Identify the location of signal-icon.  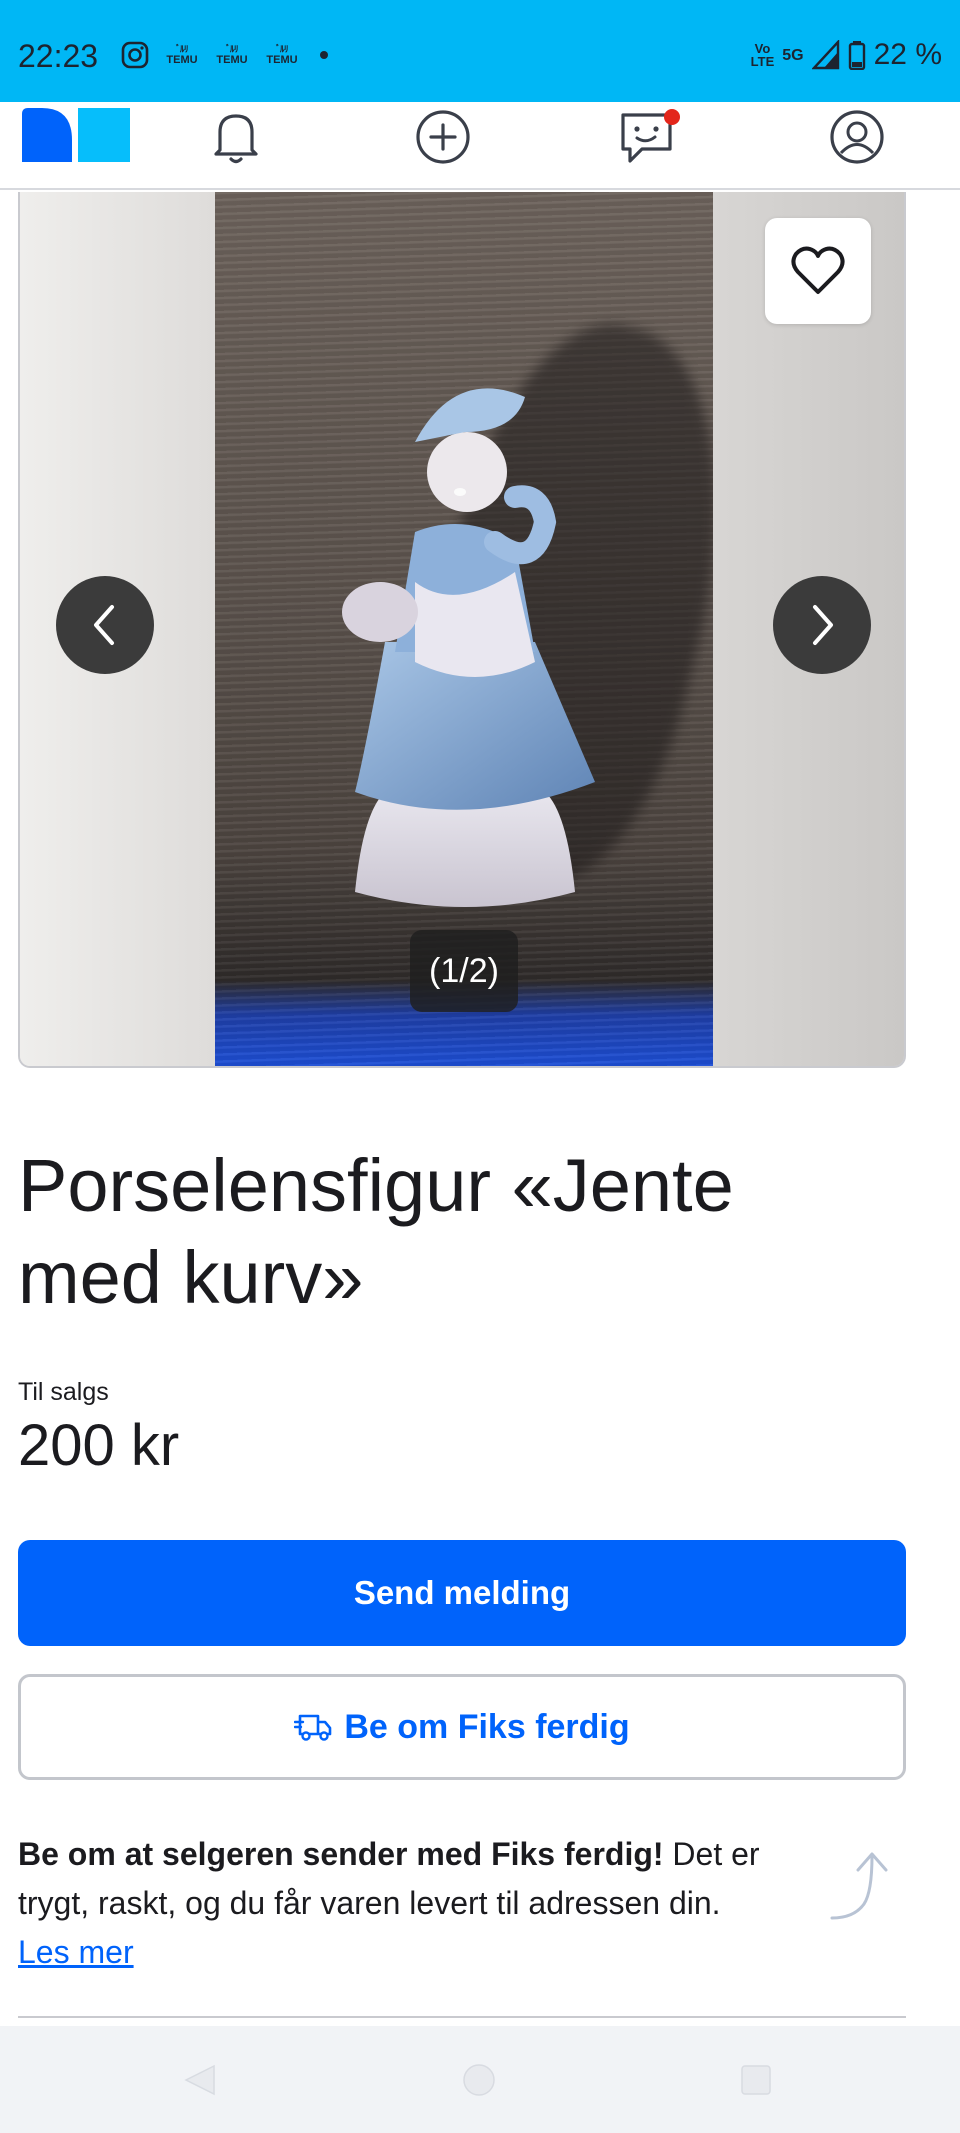
(825, 55).